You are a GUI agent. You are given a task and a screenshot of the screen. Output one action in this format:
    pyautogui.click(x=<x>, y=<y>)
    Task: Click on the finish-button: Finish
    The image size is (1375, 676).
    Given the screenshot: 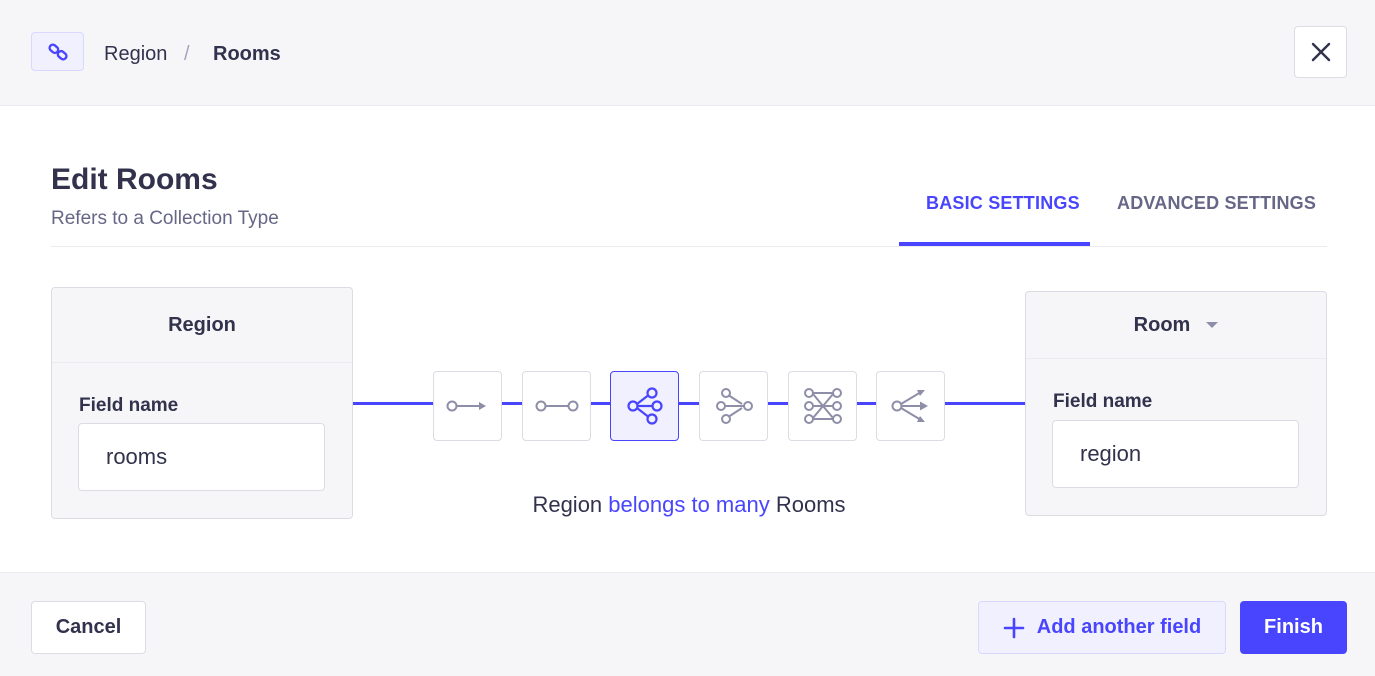 What is the action you would take?
    pyautogui.click(x=1293, y=627)
    